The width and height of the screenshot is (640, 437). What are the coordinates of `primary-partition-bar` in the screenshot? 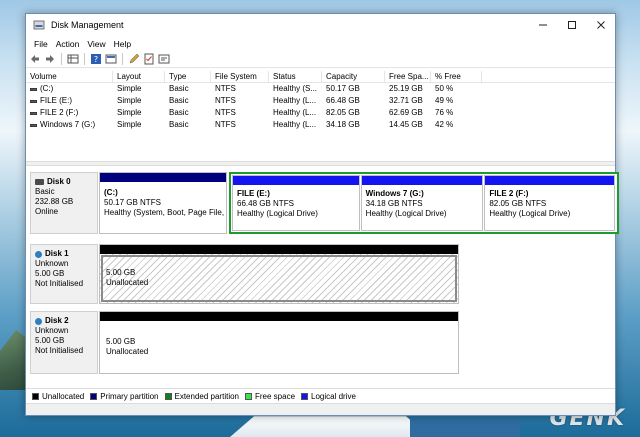 It's located at (163, 177).